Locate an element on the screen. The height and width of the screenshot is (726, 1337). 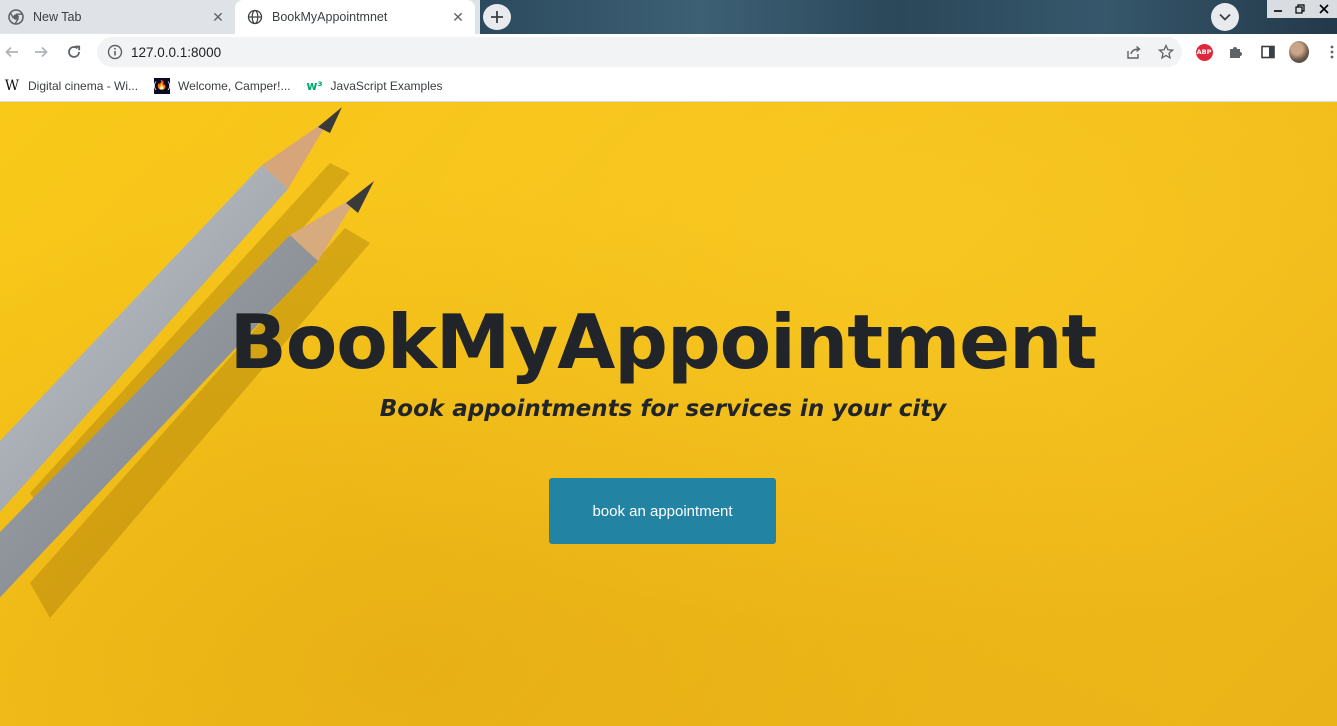
puzzle-icon is located at coordinates (1236, 52).